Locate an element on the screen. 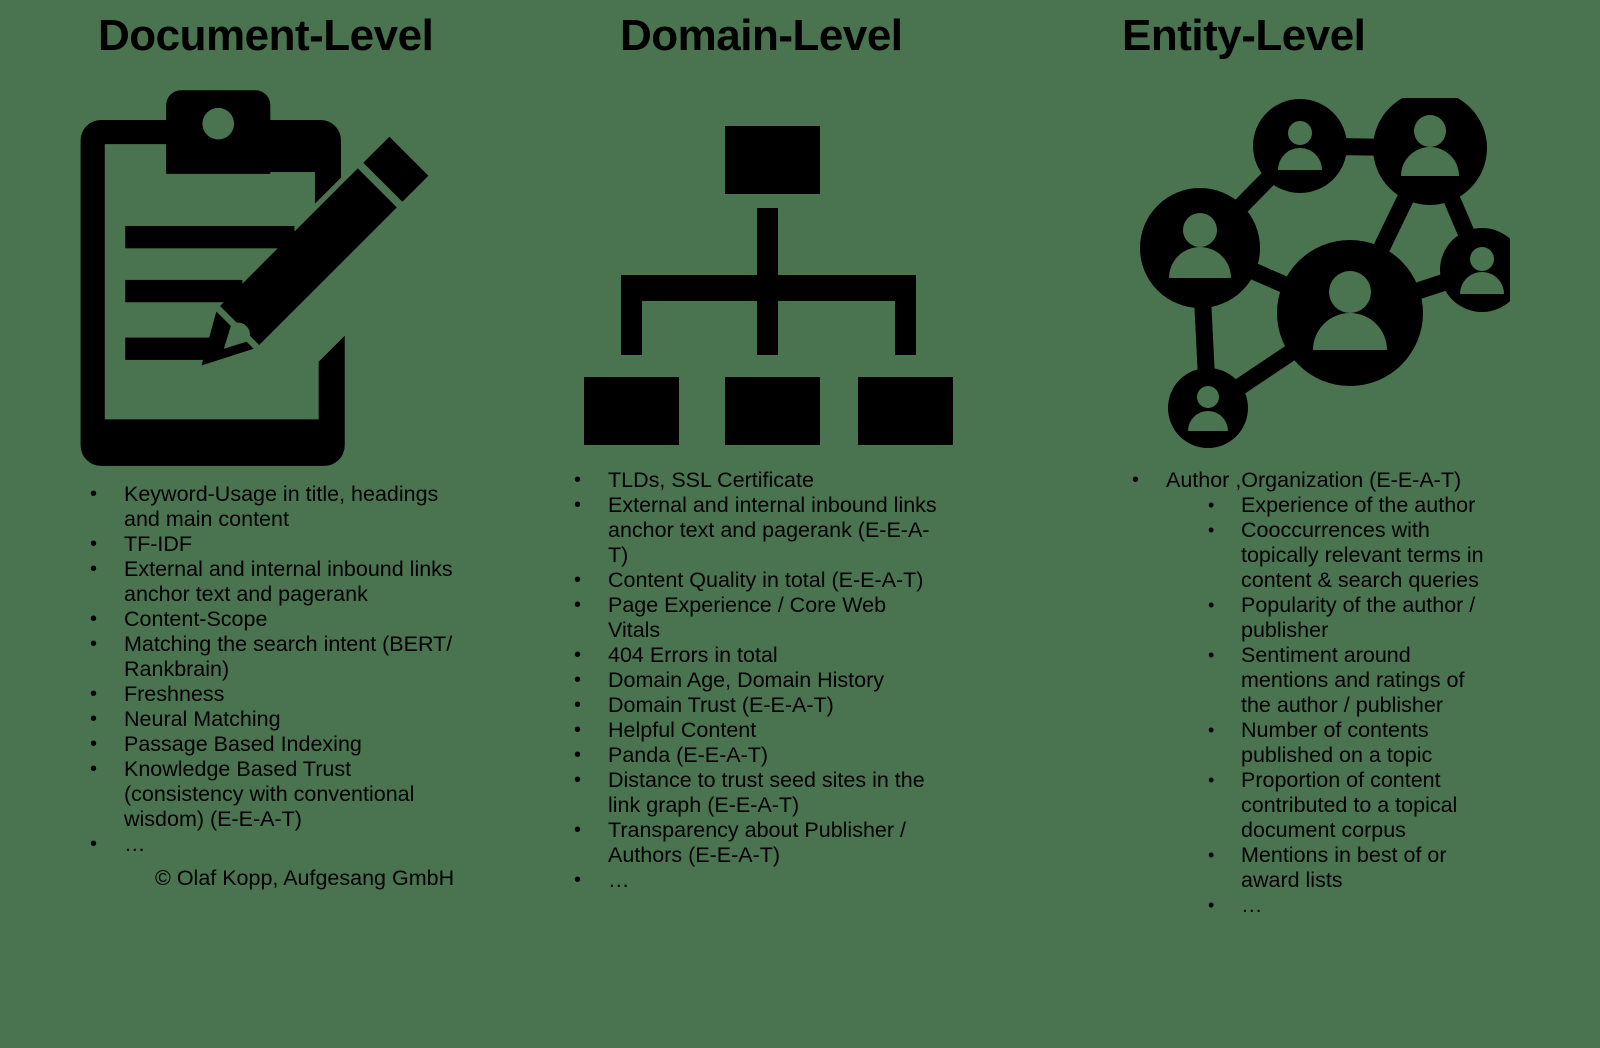 This screenshot has width=1600, height=1048. sub-list-item-label: Mentions in best of or award lists is located at coordinates (1344, 867).